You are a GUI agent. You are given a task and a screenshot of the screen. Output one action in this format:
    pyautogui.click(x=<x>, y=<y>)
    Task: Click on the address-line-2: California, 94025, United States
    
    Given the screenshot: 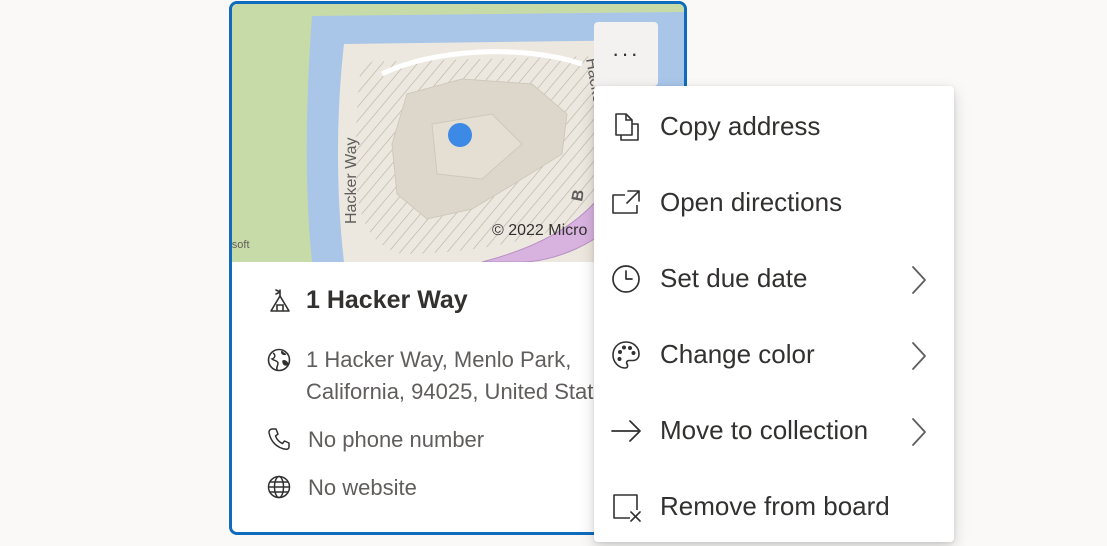 What is the action you would take?
    pyautogui.click(x=461, y=391)
    